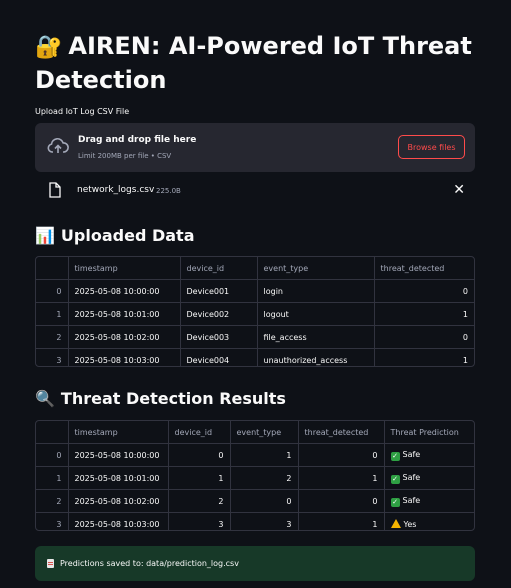  I want to click on table-cell: Device003, so click(219, 337).